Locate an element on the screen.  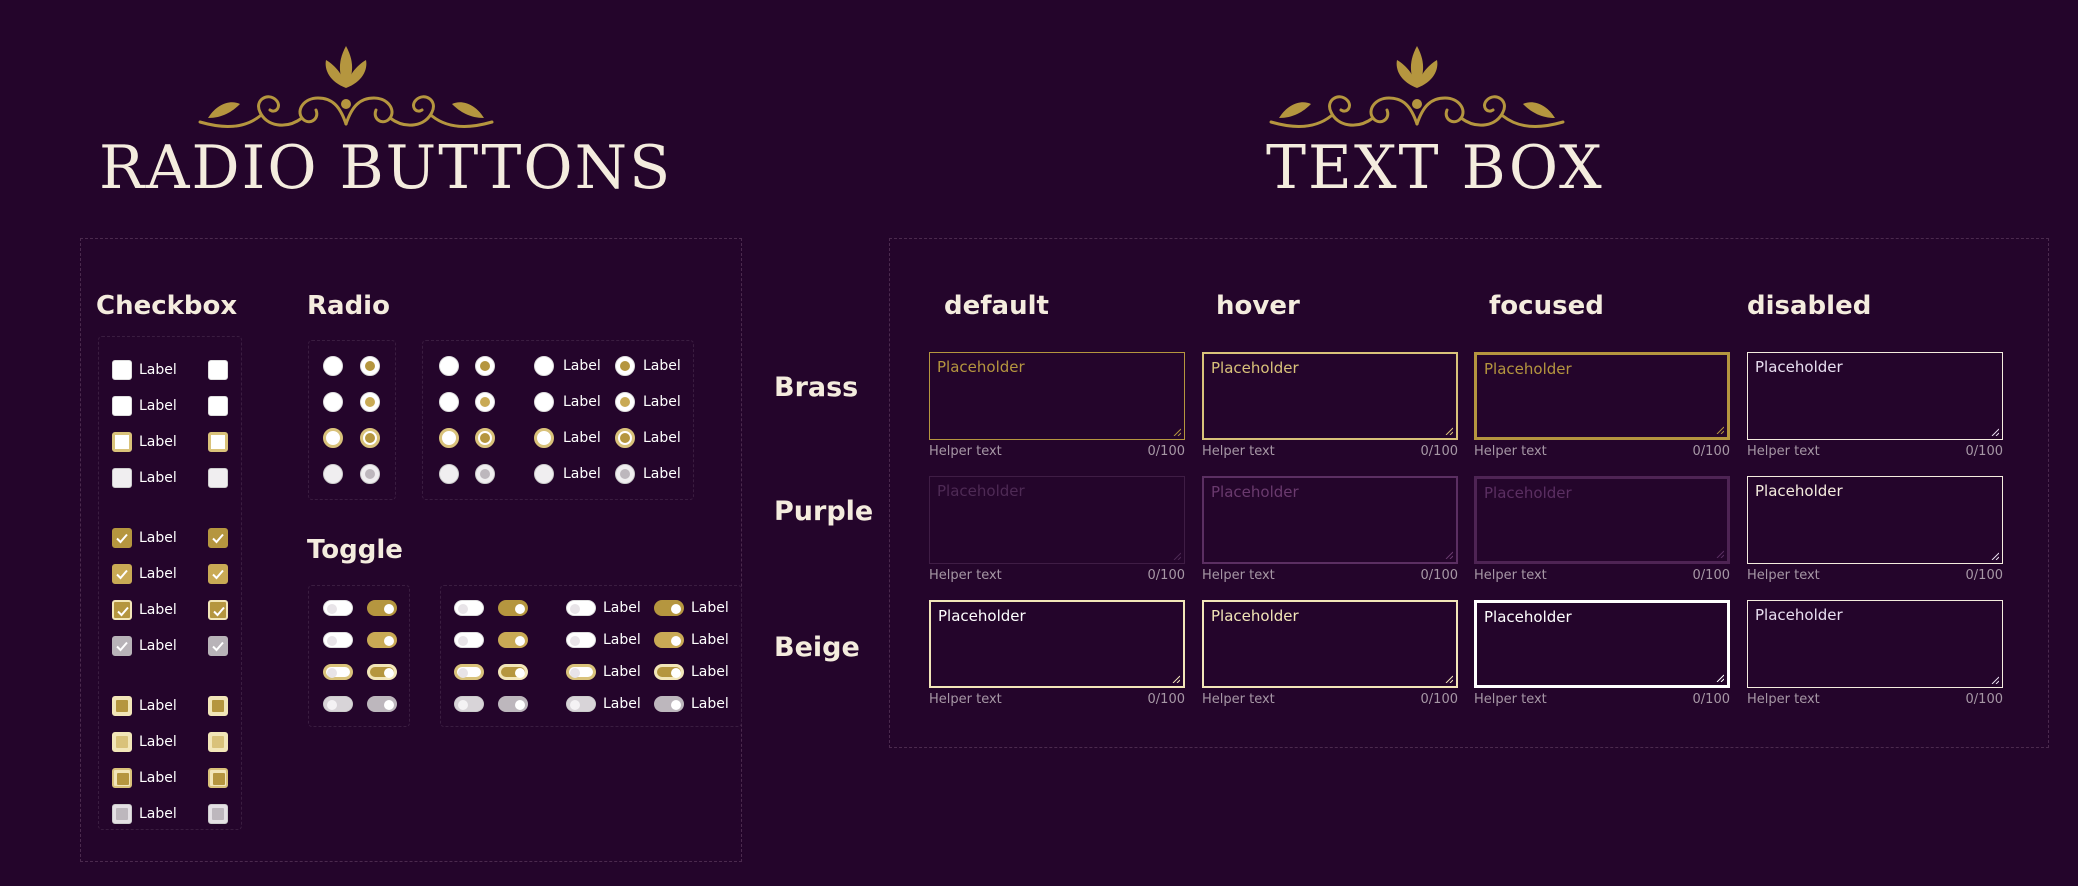
textarea-purple-focused: Placeholder is located at coordinates (1602, 520).